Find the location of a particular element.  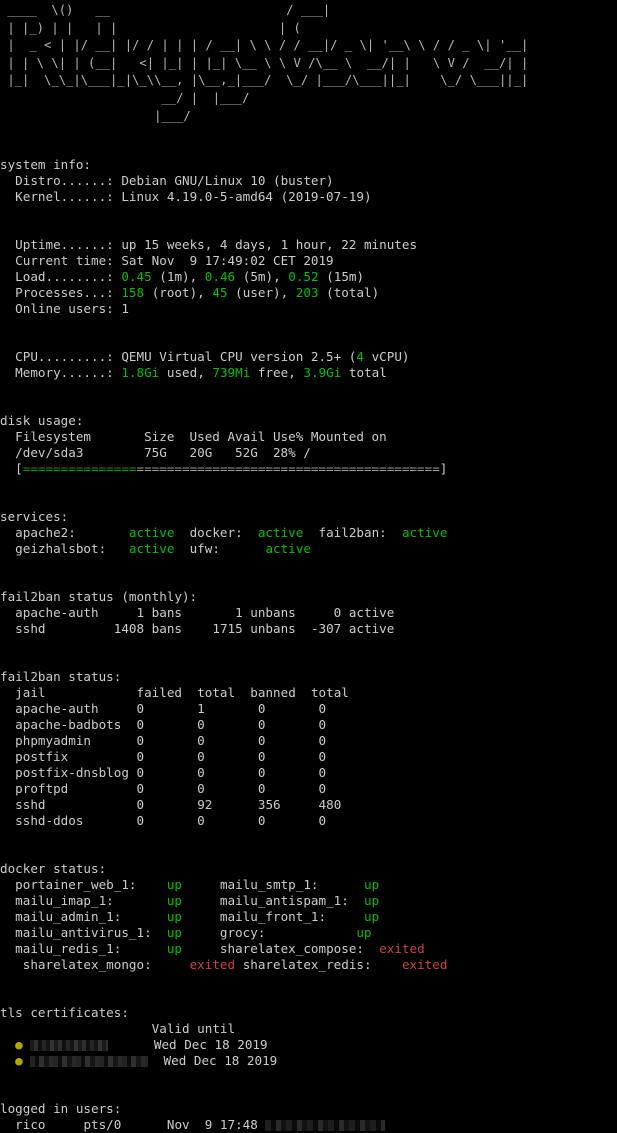

services-heading: services: is located at coordinates (34, 517).